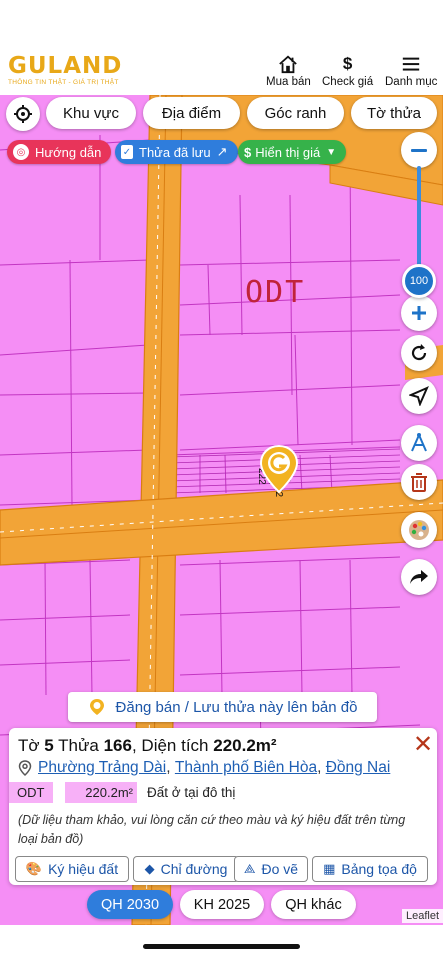 The width and height of the screenshot is (443, 960). I want to click on delete-button, so click(419, 482).